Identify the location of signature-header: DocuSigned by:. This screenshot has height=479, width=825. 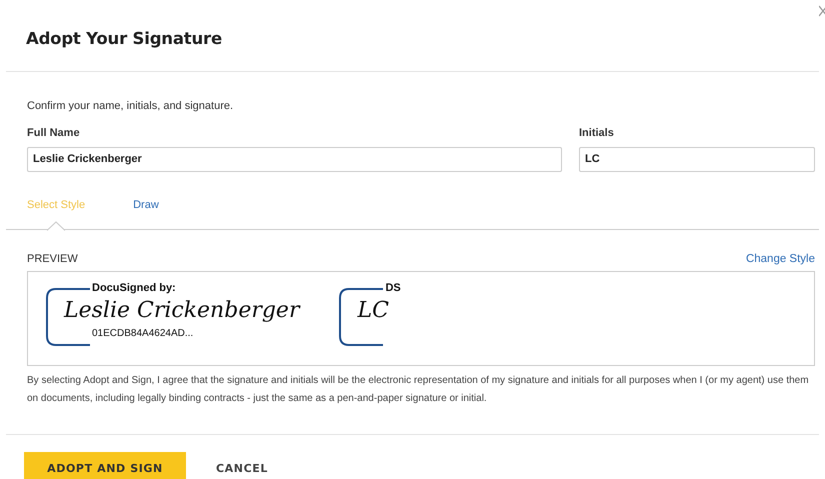
(134, 288).